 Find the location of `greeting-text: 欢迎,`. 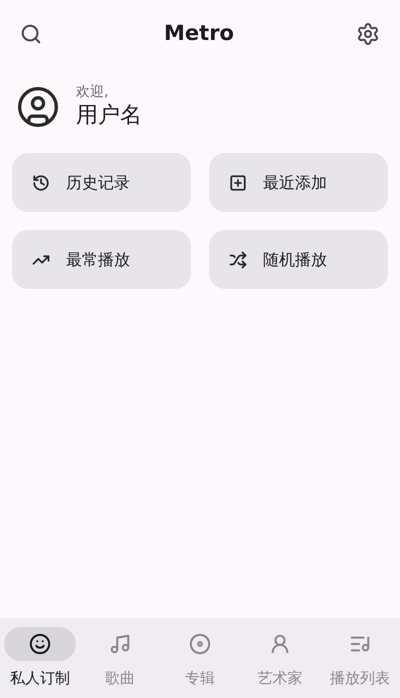

greeting-text: 欢迎, is located at coordinates (93, 93).